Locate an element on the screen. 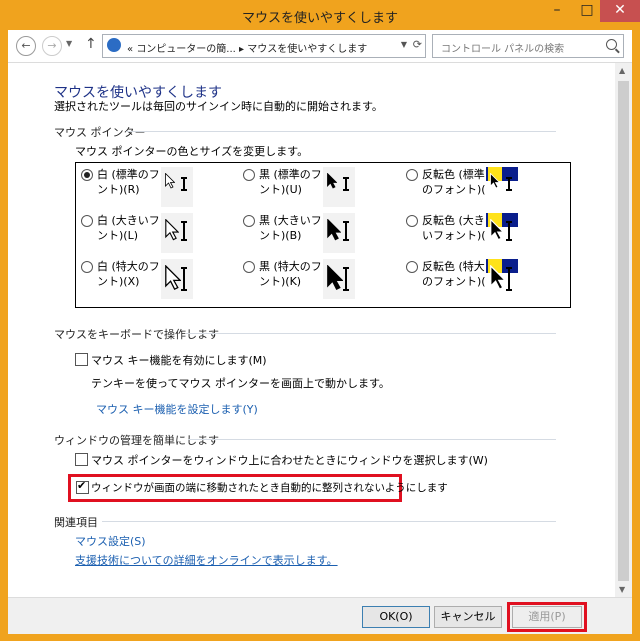 The height and width of the screenshot is (641, 640). pointer-section-description: マウス ポインターの色とサイズを変更します。 is located at coordinates (192, 151).